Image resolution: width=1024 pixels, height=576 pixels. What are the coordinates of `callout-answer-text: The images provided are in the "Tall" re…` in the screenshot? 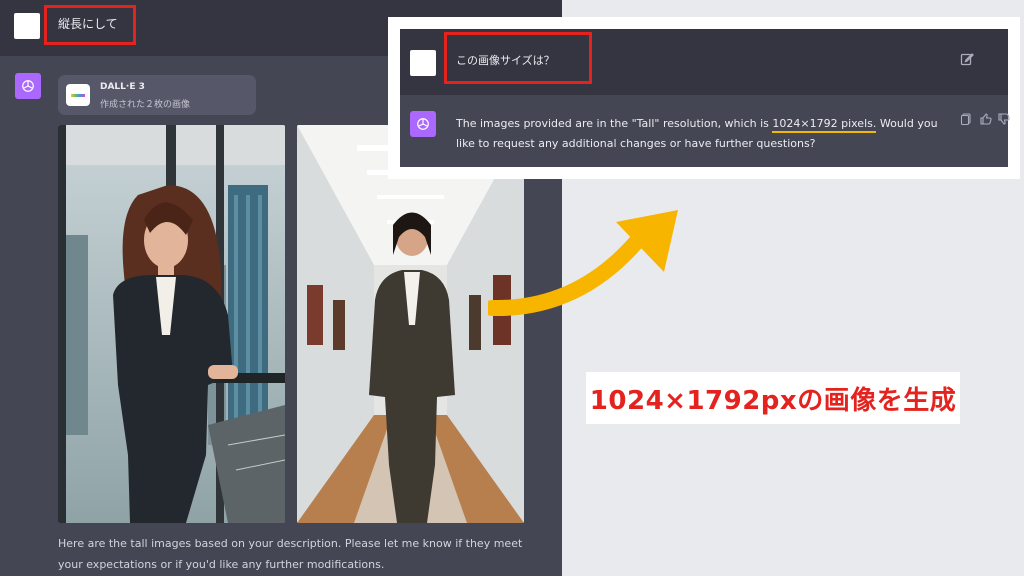 It's located at (698, 134).